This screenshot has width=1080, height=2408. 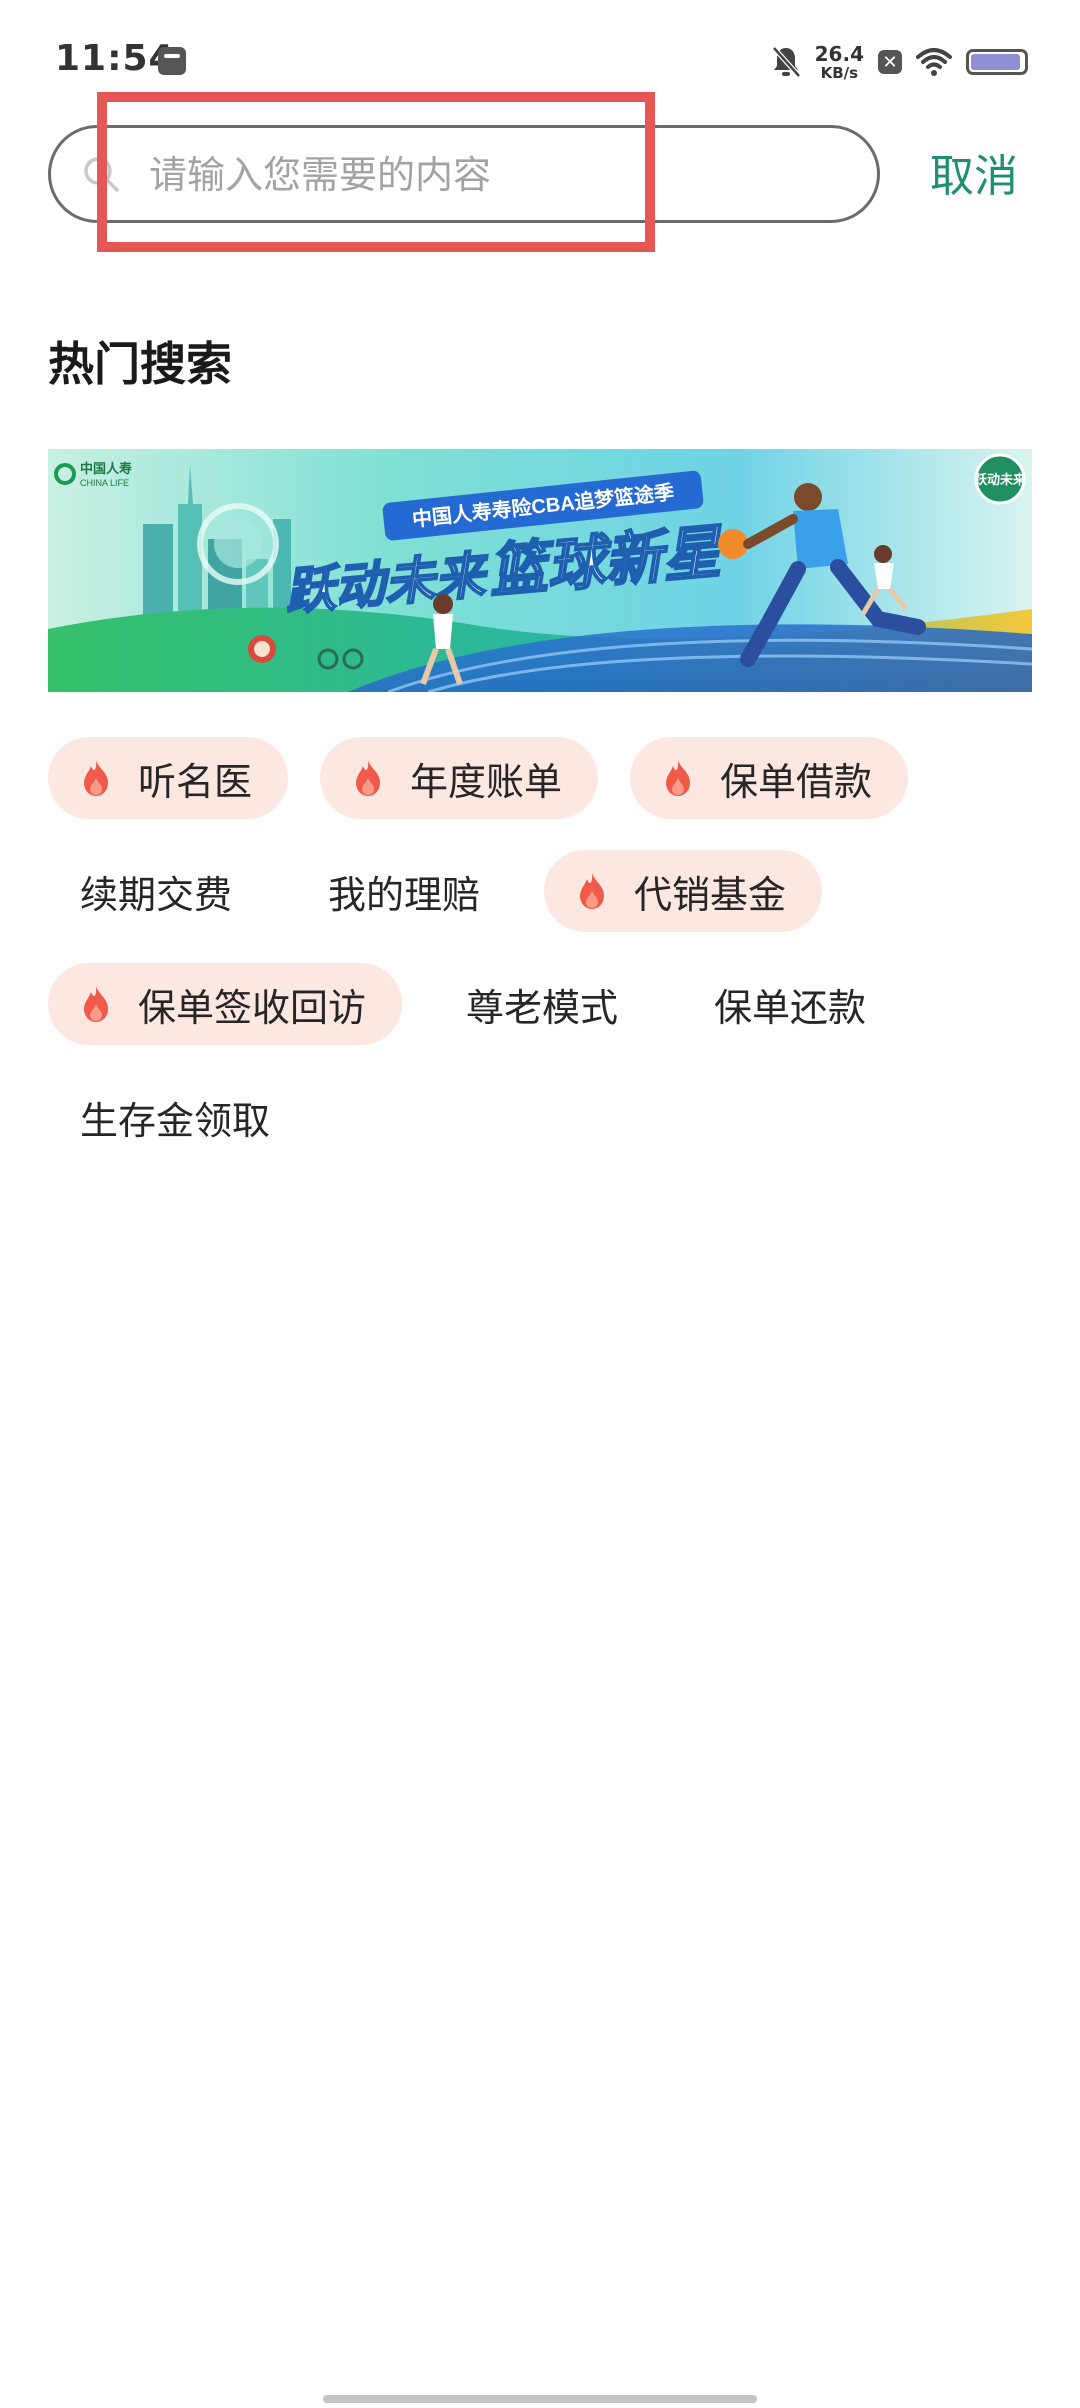 I want to click on status-icons: 26.4 KB/s ✕, so click(x=899, y=62).